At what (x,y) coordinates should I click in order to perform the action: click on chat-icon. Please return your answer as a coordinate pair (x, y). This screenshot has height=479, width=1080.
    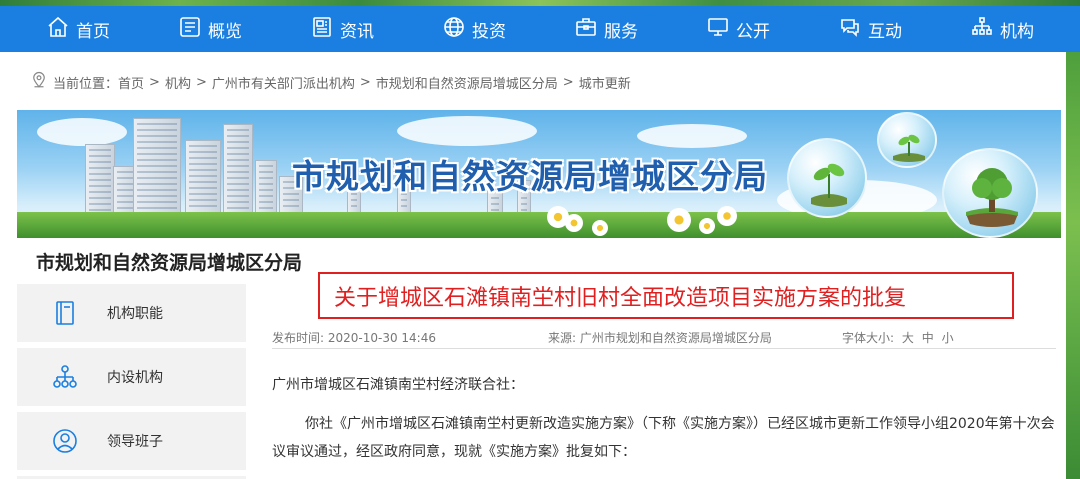
    Looking at the image, I should click on (850, 29).